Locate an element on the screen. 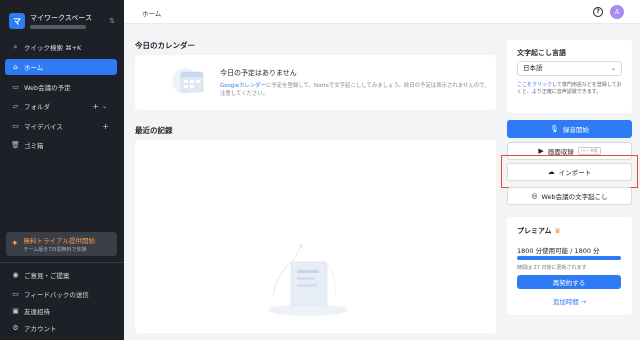 Image resolution: width=640 pixels, height=340 pixels. sidebar-item-label: Web会議の予定 is located at coordinates (47, 88).